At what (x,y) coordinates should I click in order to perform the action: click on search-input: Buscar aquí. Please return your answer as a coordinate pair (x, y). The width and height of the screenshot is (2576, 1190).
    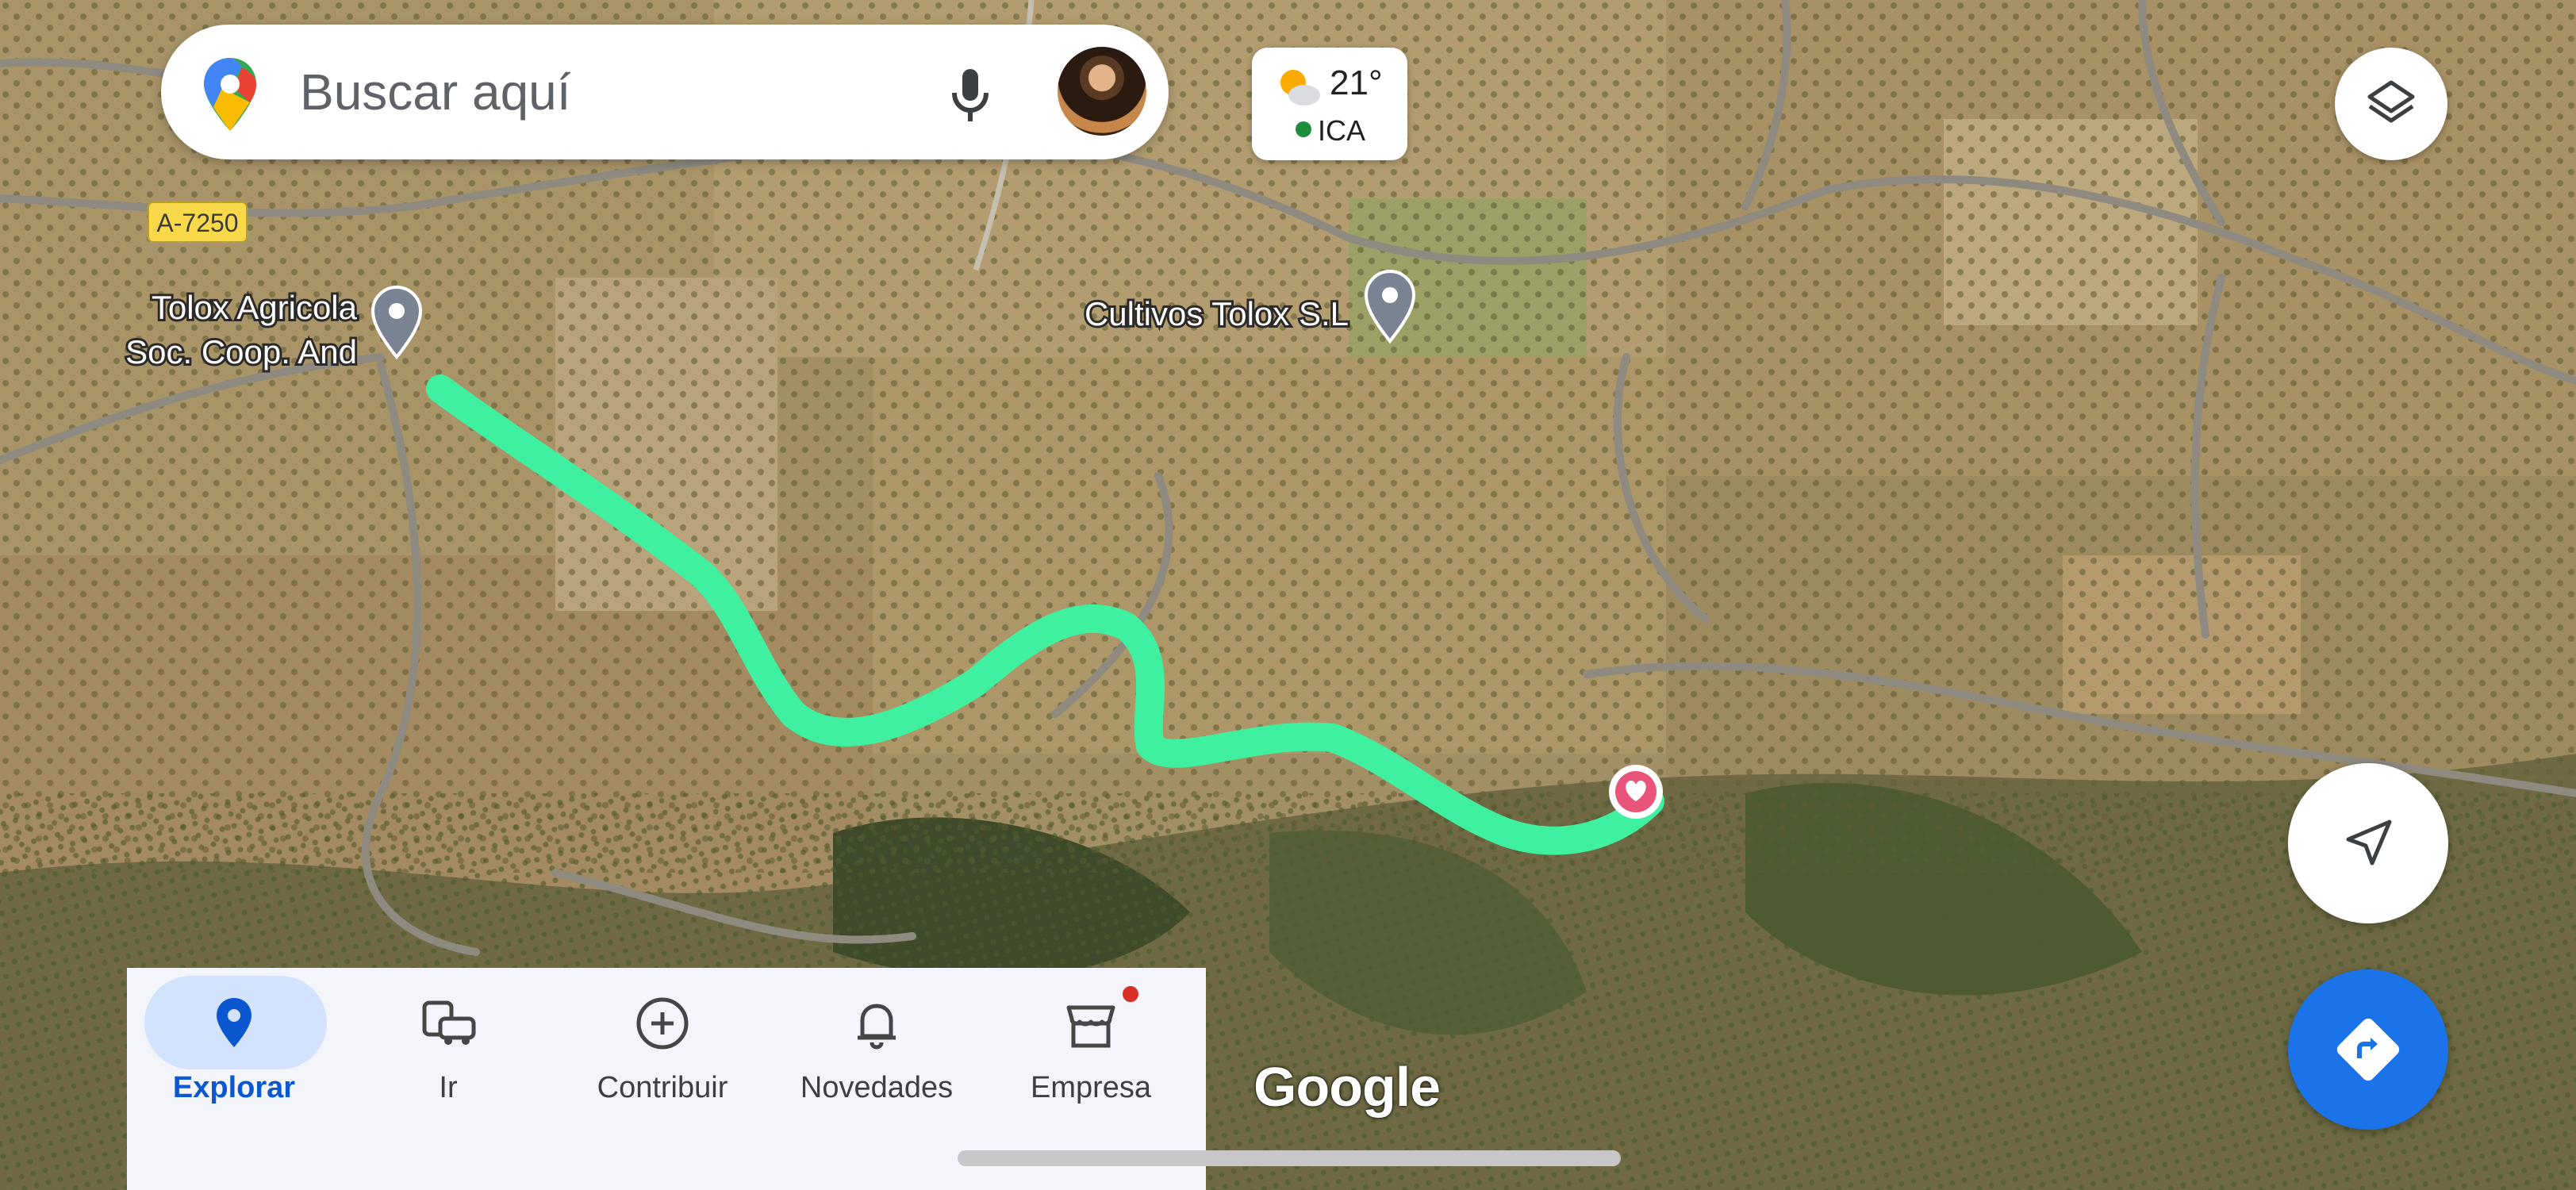
    Looking at the image, I should click on (435, 92).